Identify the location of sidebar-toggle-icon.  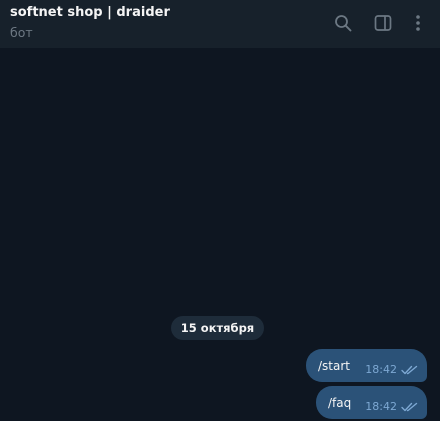
(383, 23).